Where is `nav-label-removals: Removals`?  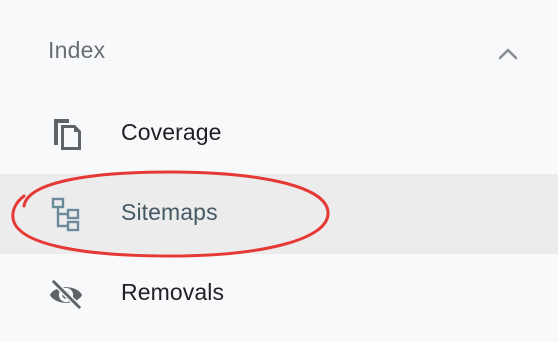
nav-label-removals: Removals is located at coordinates (173, 292).